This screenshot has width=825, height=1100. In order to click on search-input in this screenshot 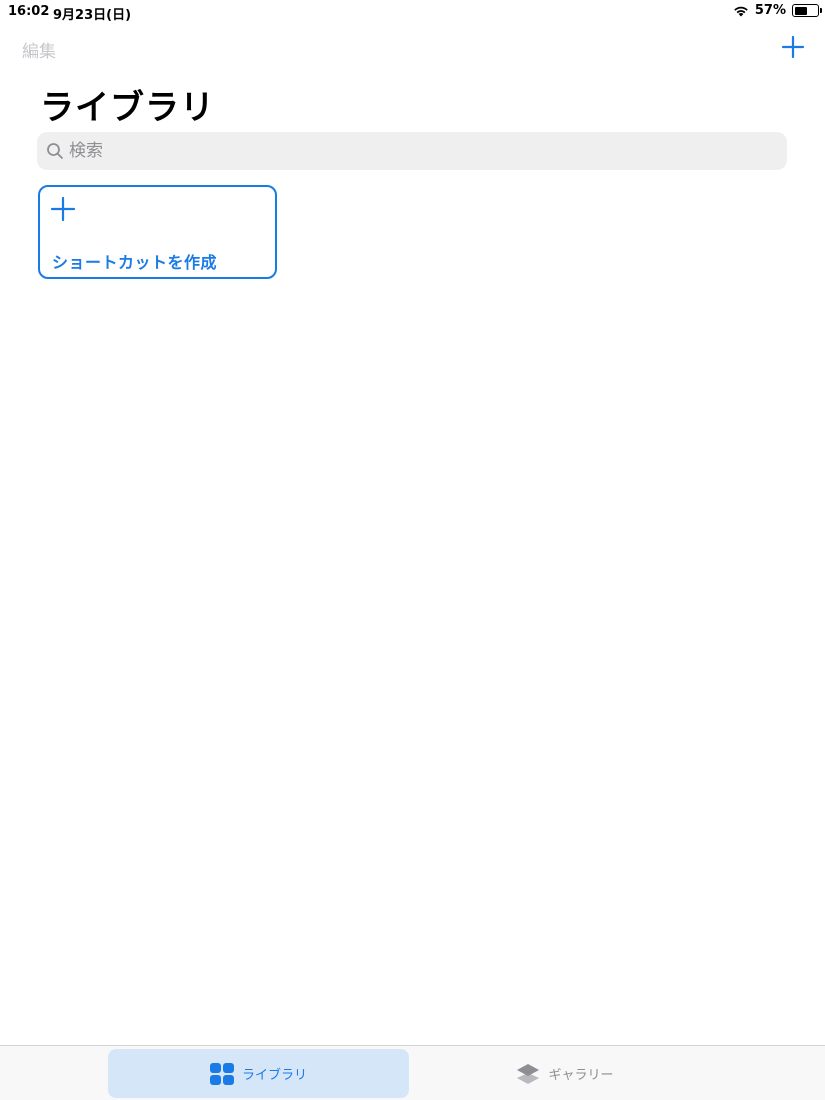, I will do `click(409, 151)`.